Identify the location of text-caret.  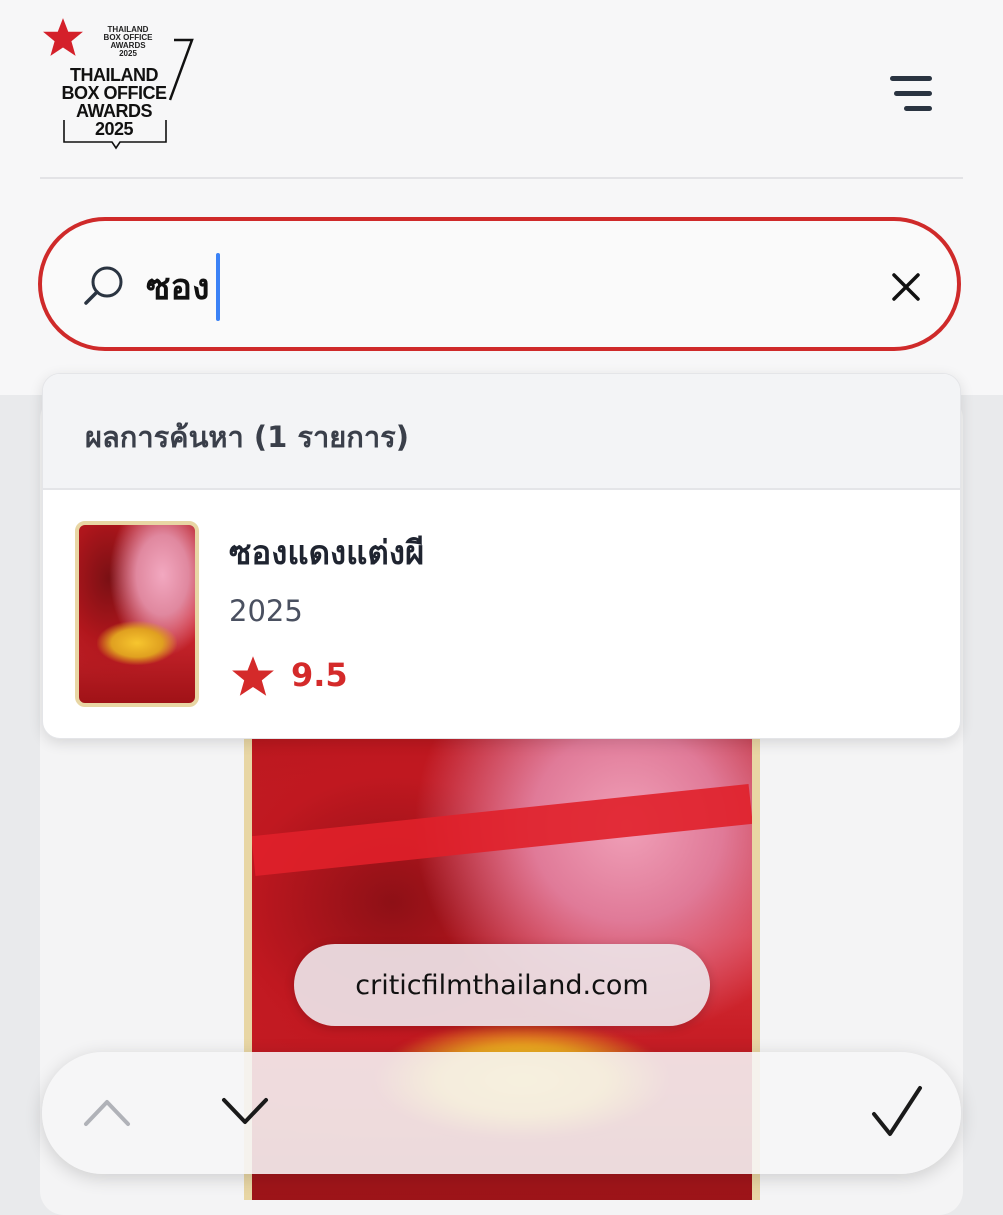
(218, 287).